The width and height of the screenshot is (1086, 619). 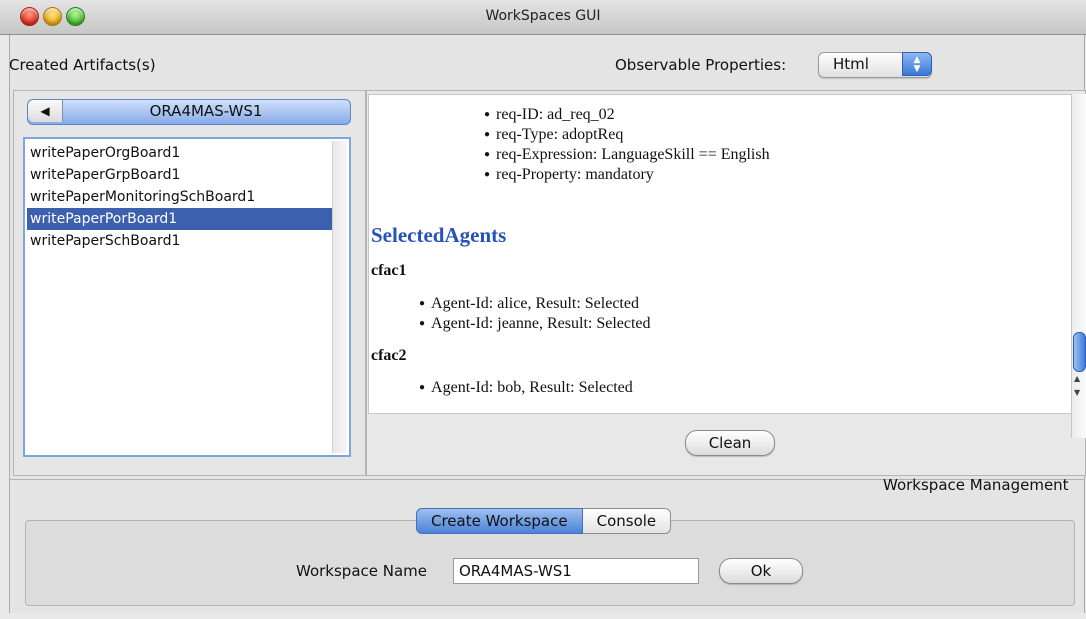 What do you see at coordinates (730, 443) in the screenshot?
I see `clean-button: Clean` at bounding box center [730, 443].